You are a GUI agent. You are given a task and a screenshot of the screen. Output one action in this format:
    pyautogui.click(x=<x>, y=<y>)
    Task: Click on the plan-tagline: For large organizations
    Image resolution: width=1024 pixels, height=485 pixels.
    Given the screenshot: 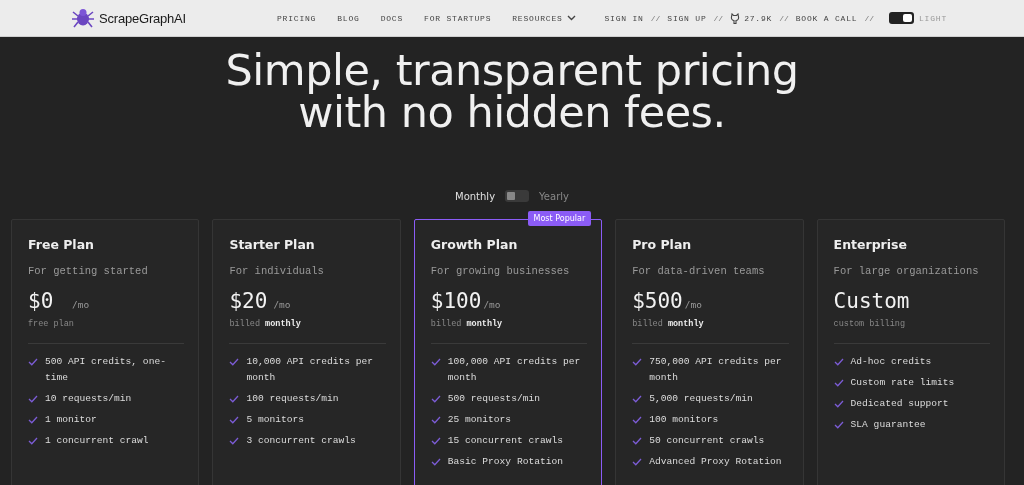 What is the action you would take?
    pyautogui.click(x=906, y=271)
    